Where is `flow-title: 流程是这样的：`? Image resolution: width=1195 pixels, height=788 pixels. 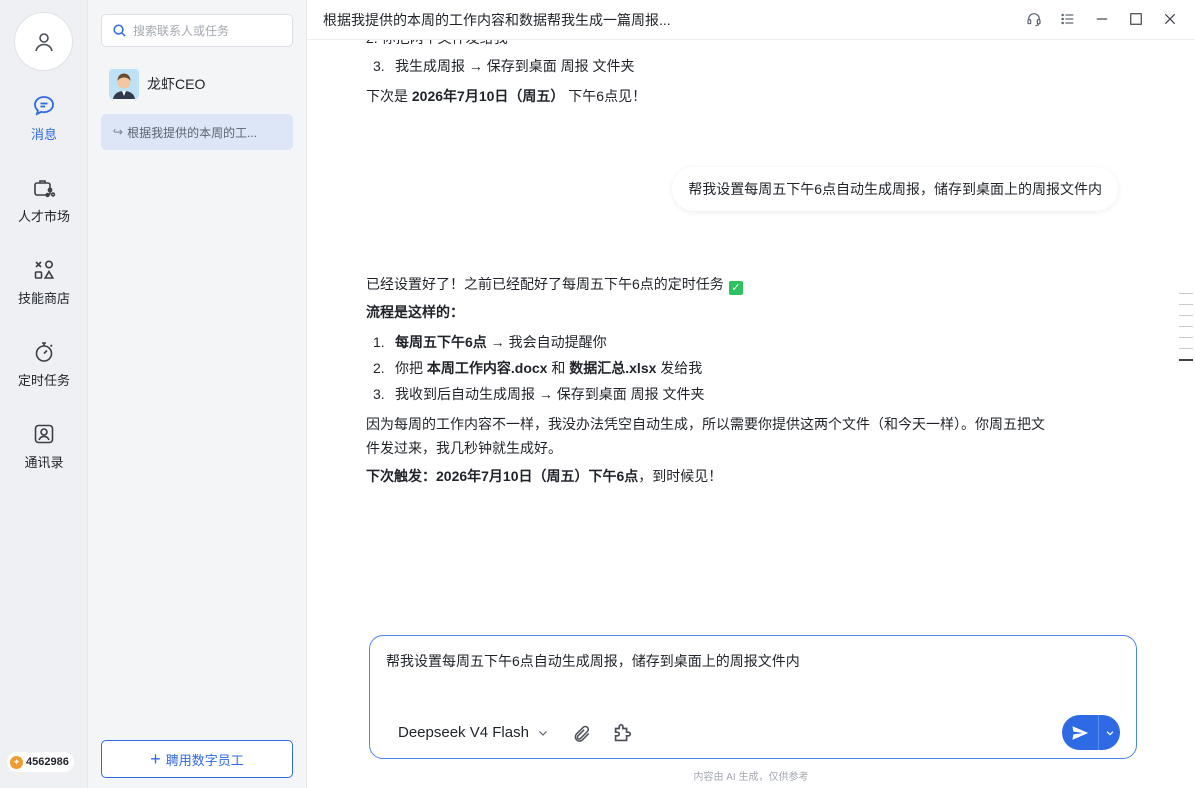
flow-title: 流程是这样的： is located at coordinates (415, 312).